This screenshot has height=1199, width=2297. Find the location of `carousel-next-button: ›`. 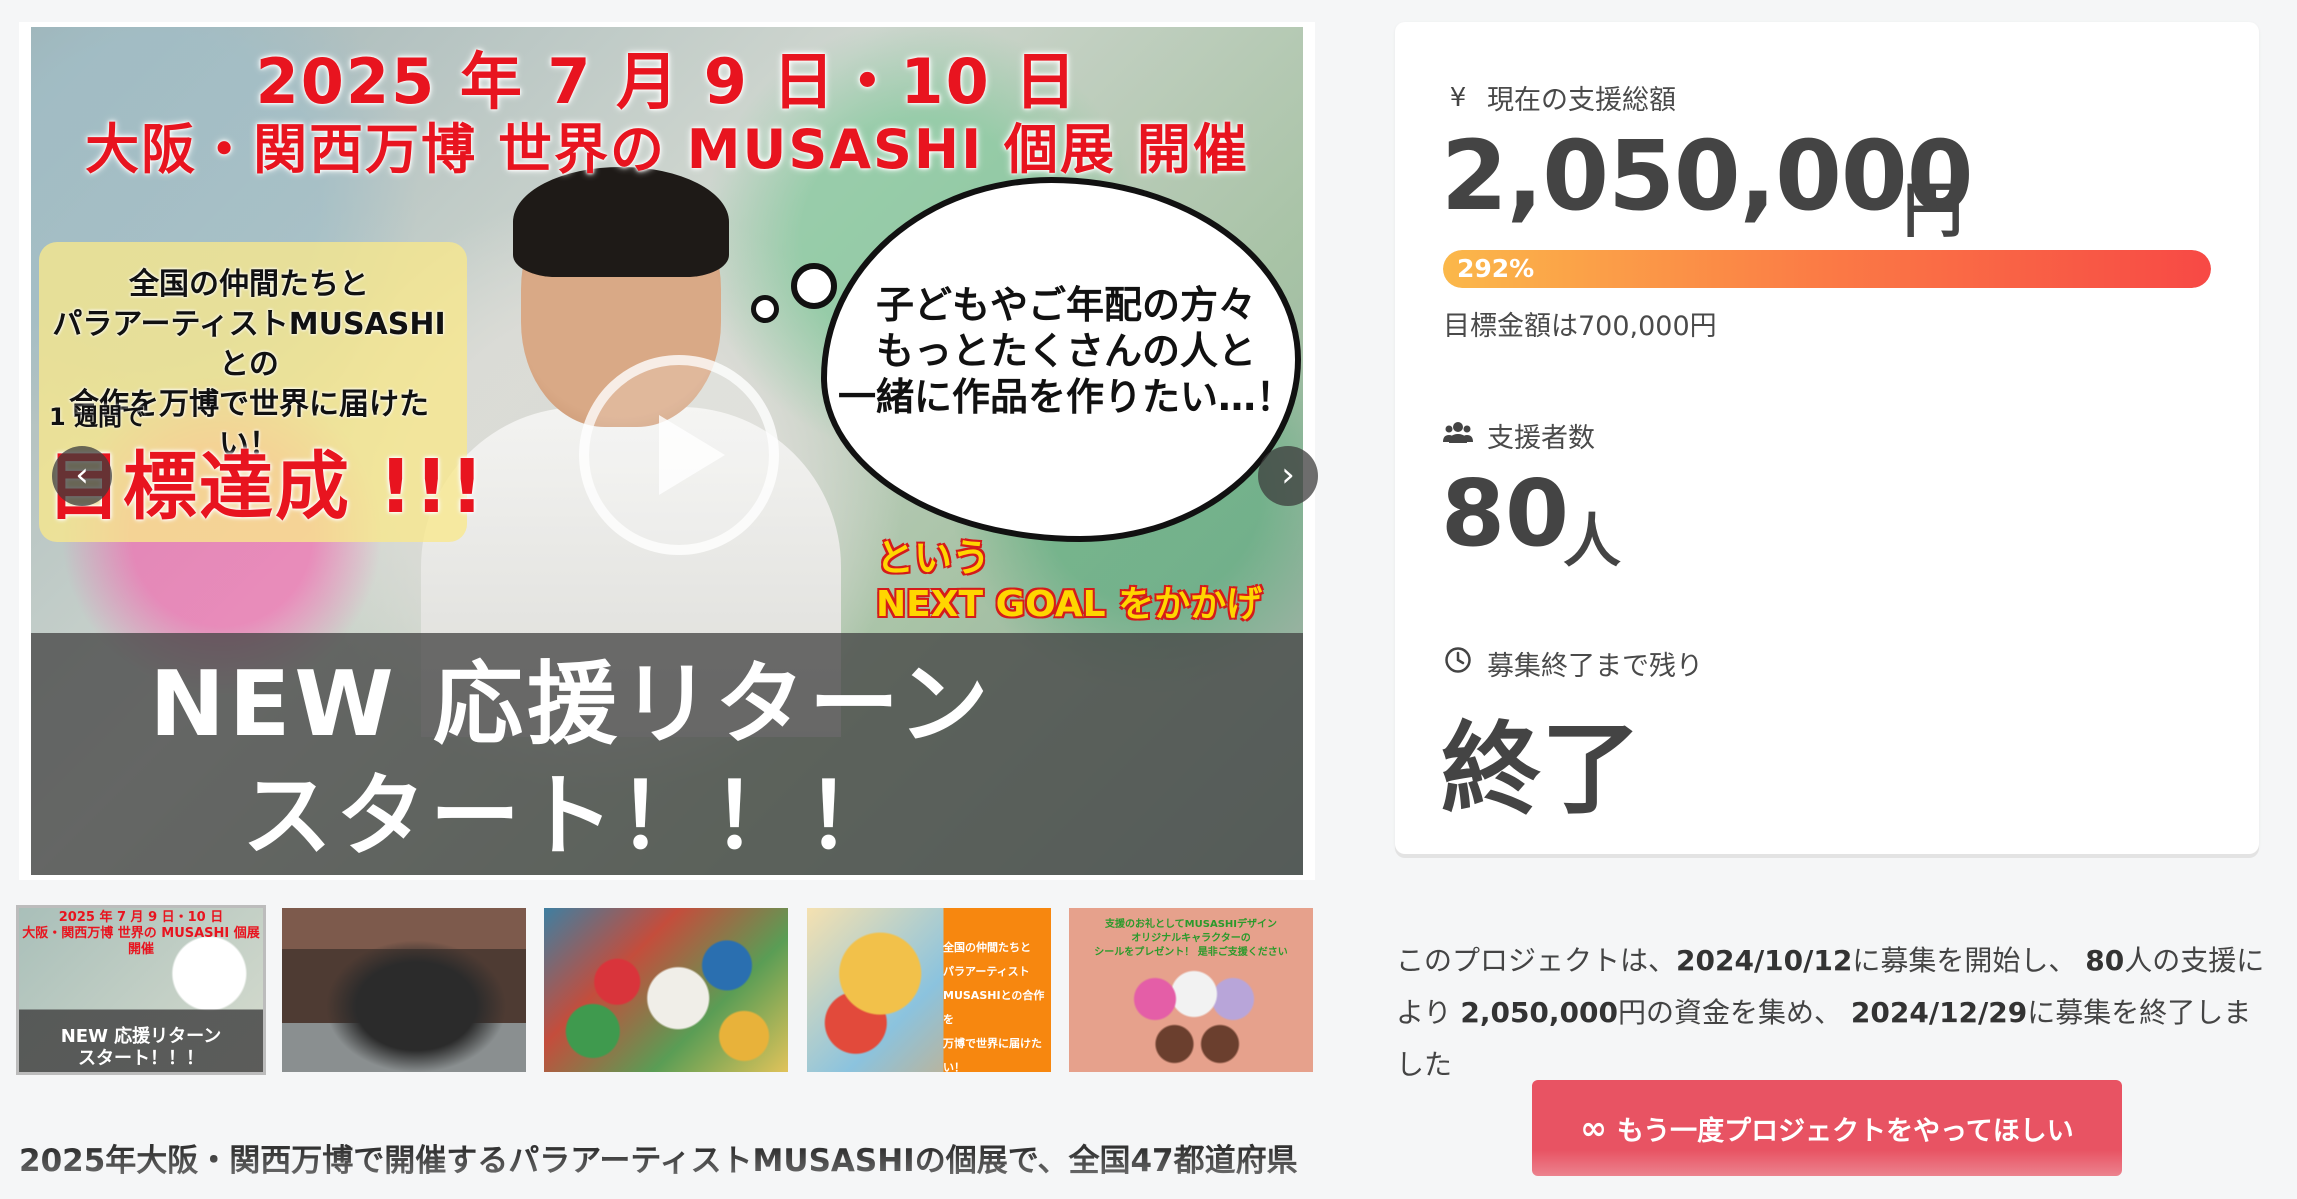

carousel-next-button: › is located at coordinates (1288, 476).